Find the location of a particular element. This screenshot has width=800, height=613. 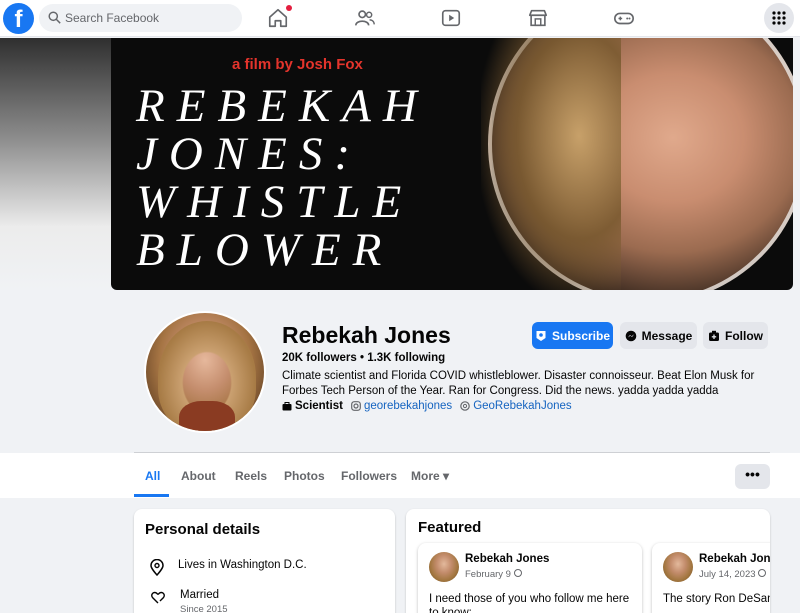

nav-friends-button is located at coordinates (365, 18).